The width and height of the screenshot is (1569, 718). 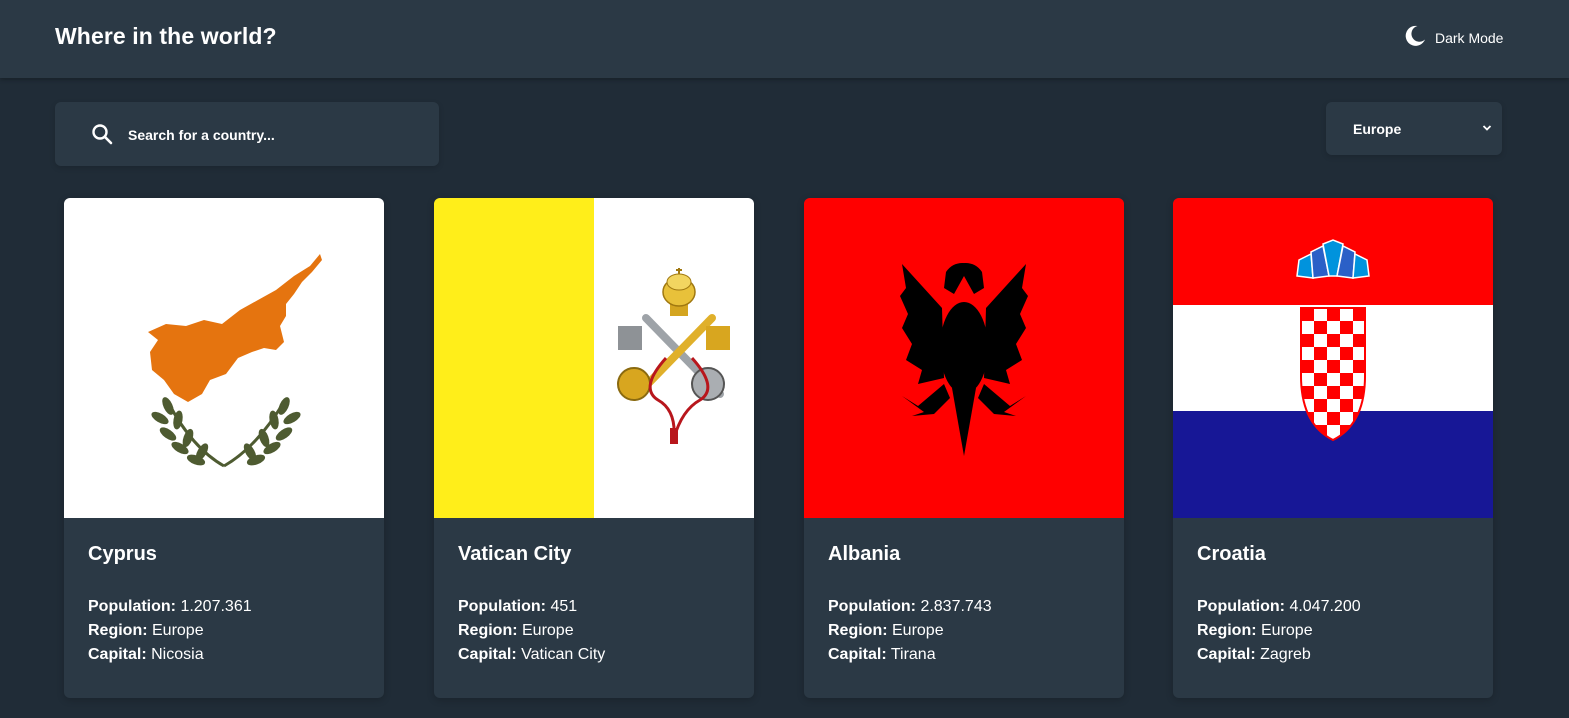 What do you see at coordinates (122, 554) in the screenshot?
I see `country-name: Cyprus` at bounding box center [122, 554].